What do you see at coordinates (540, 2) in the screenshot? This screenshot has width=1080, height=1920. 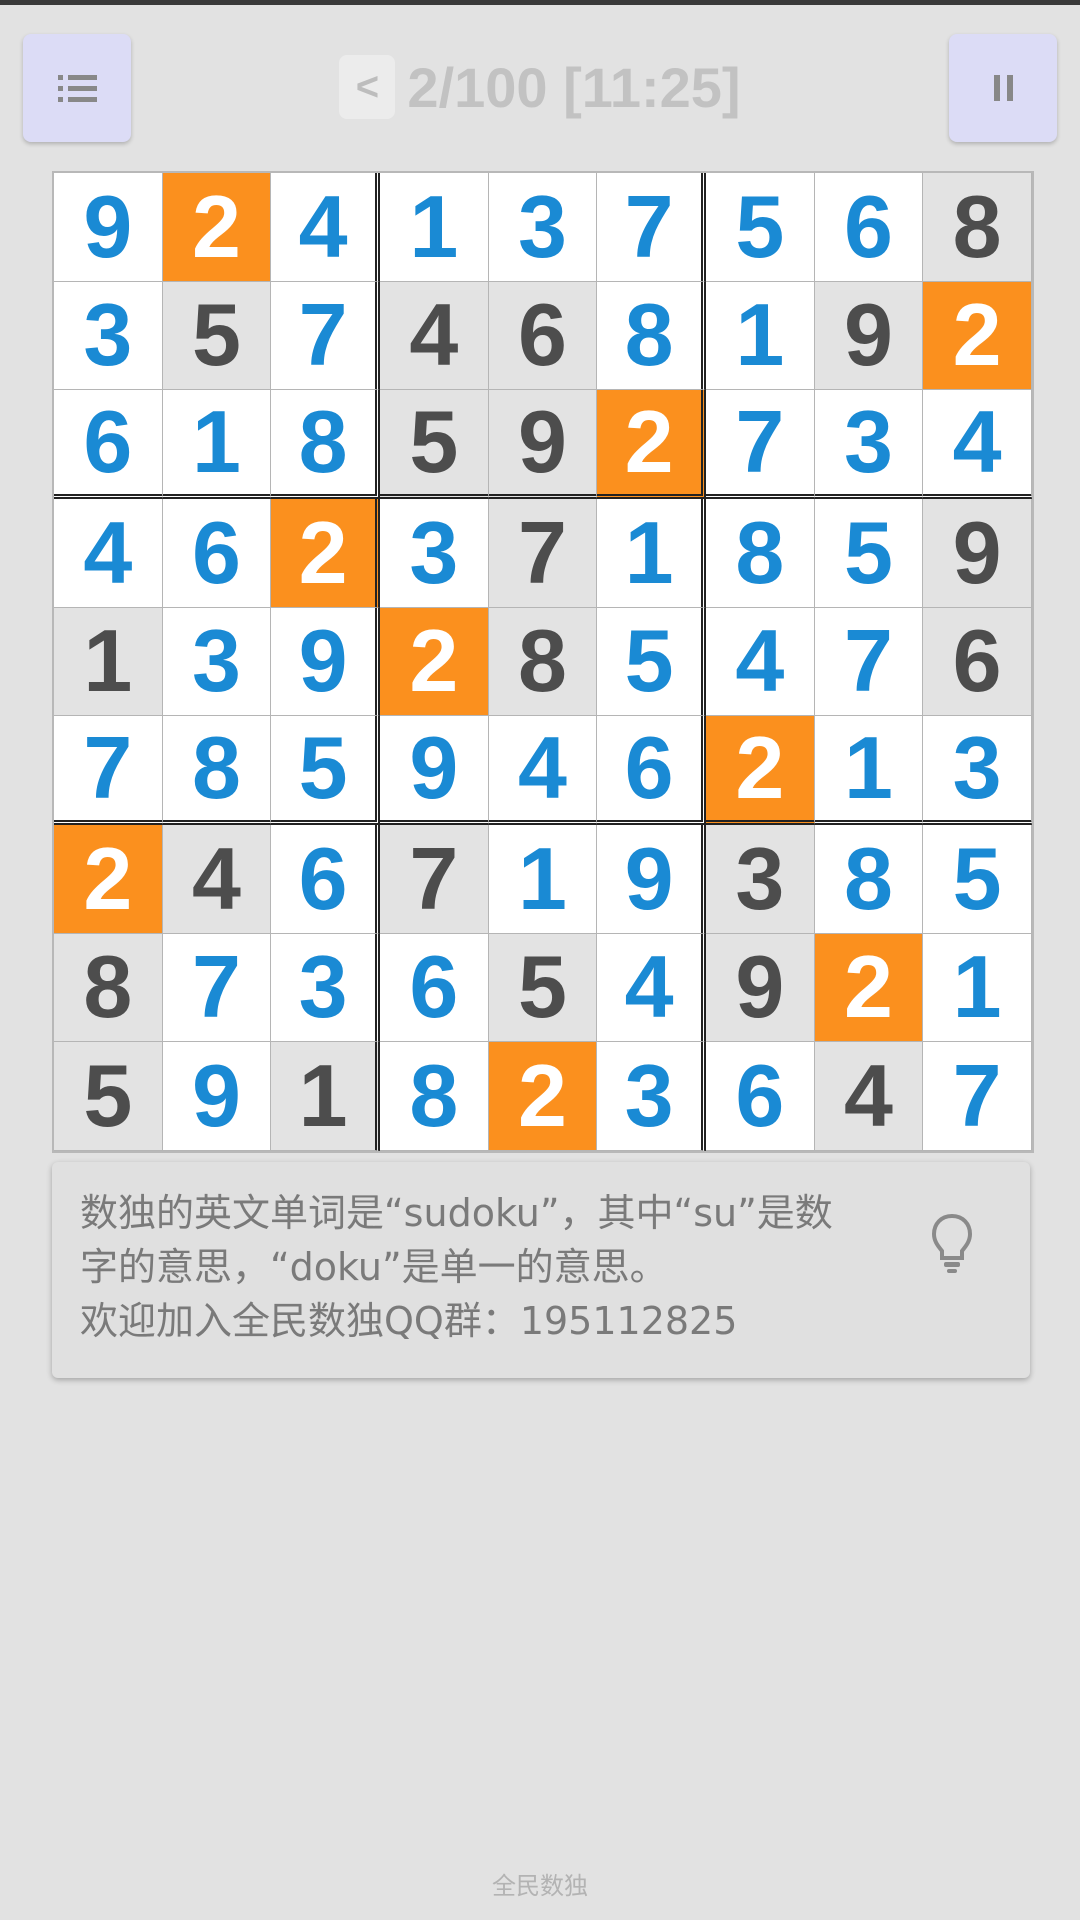 I see `status-bar-edge` at bounding box center [540, 2].